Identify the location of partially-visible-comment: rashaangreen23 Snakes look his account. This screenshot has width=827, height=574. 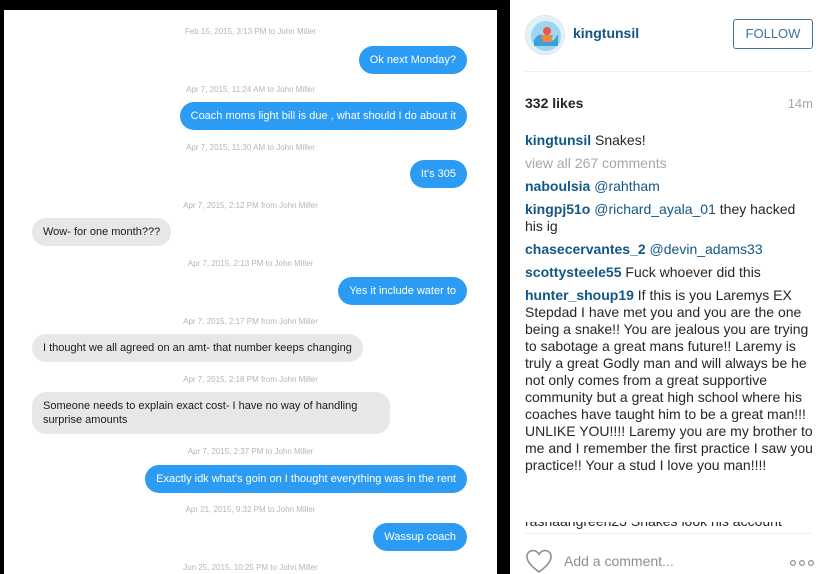
(670, 526).